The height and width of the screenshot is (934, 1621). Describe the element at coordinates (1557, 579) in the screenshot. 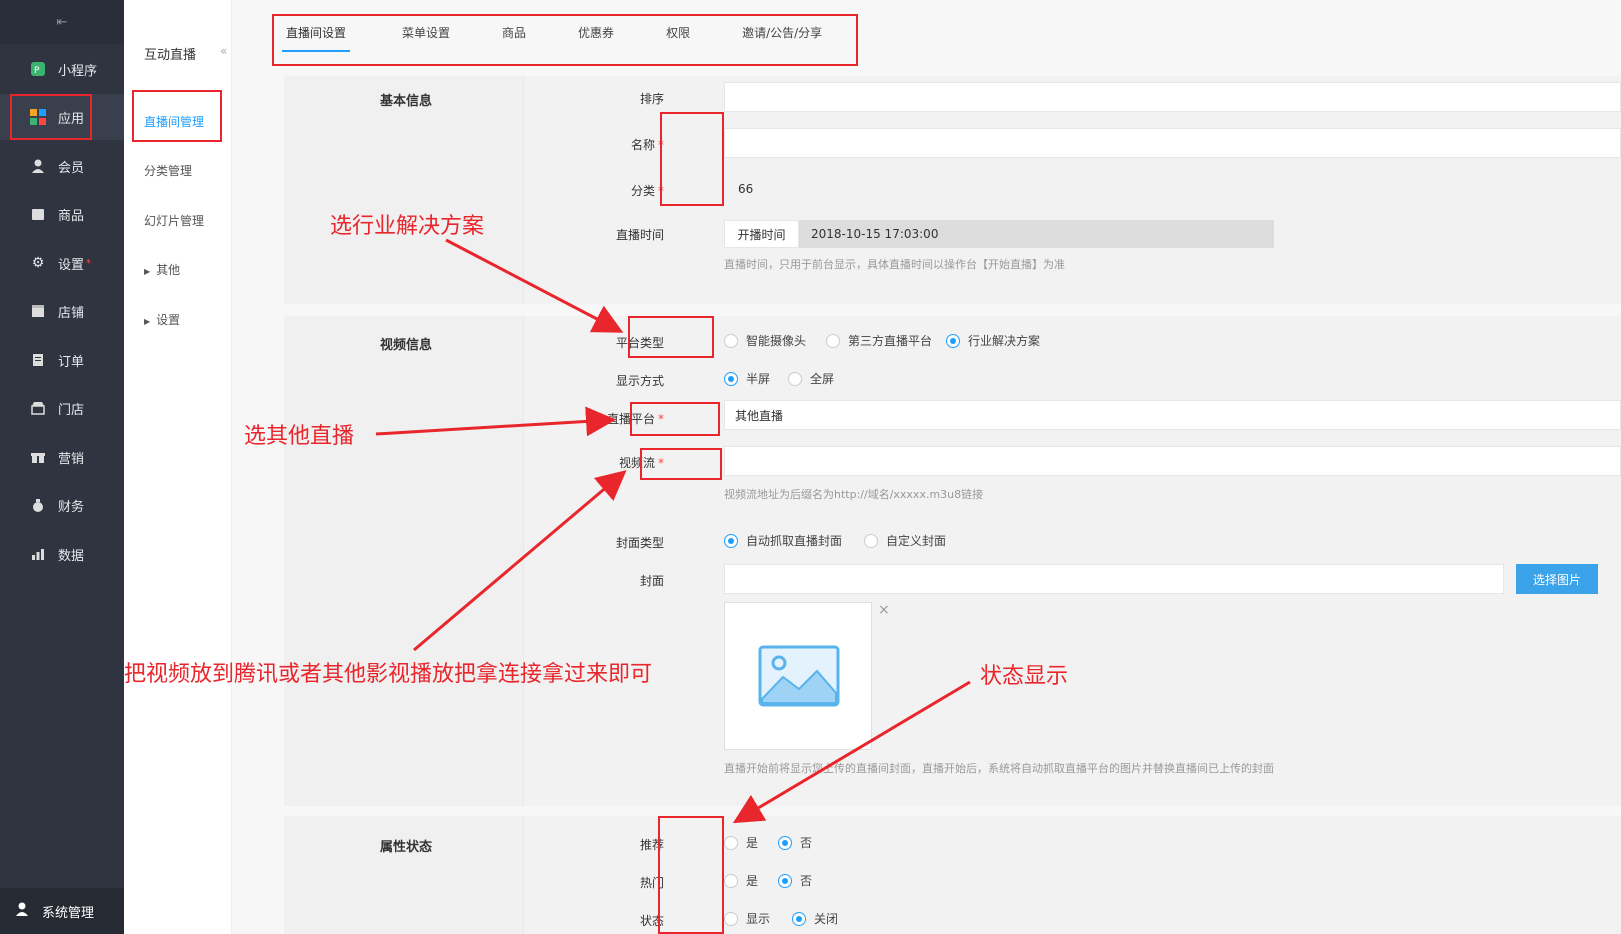

I see `choose-image-button: 选择图片` at that location.